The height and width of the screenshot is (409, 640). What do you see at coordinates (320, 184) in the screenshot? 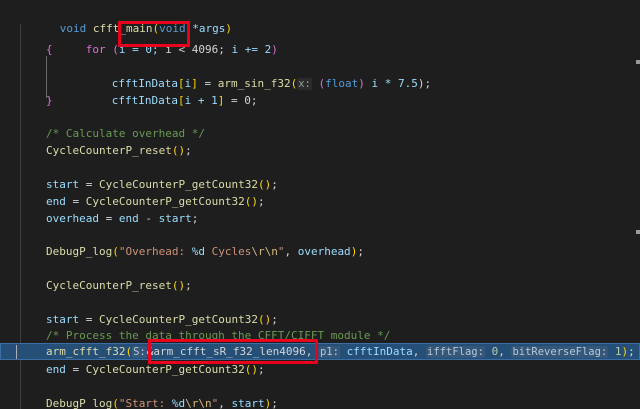
I see `code-line-start1: start = CycleCounterP_getCount32();` at bounding box center [320, 184].